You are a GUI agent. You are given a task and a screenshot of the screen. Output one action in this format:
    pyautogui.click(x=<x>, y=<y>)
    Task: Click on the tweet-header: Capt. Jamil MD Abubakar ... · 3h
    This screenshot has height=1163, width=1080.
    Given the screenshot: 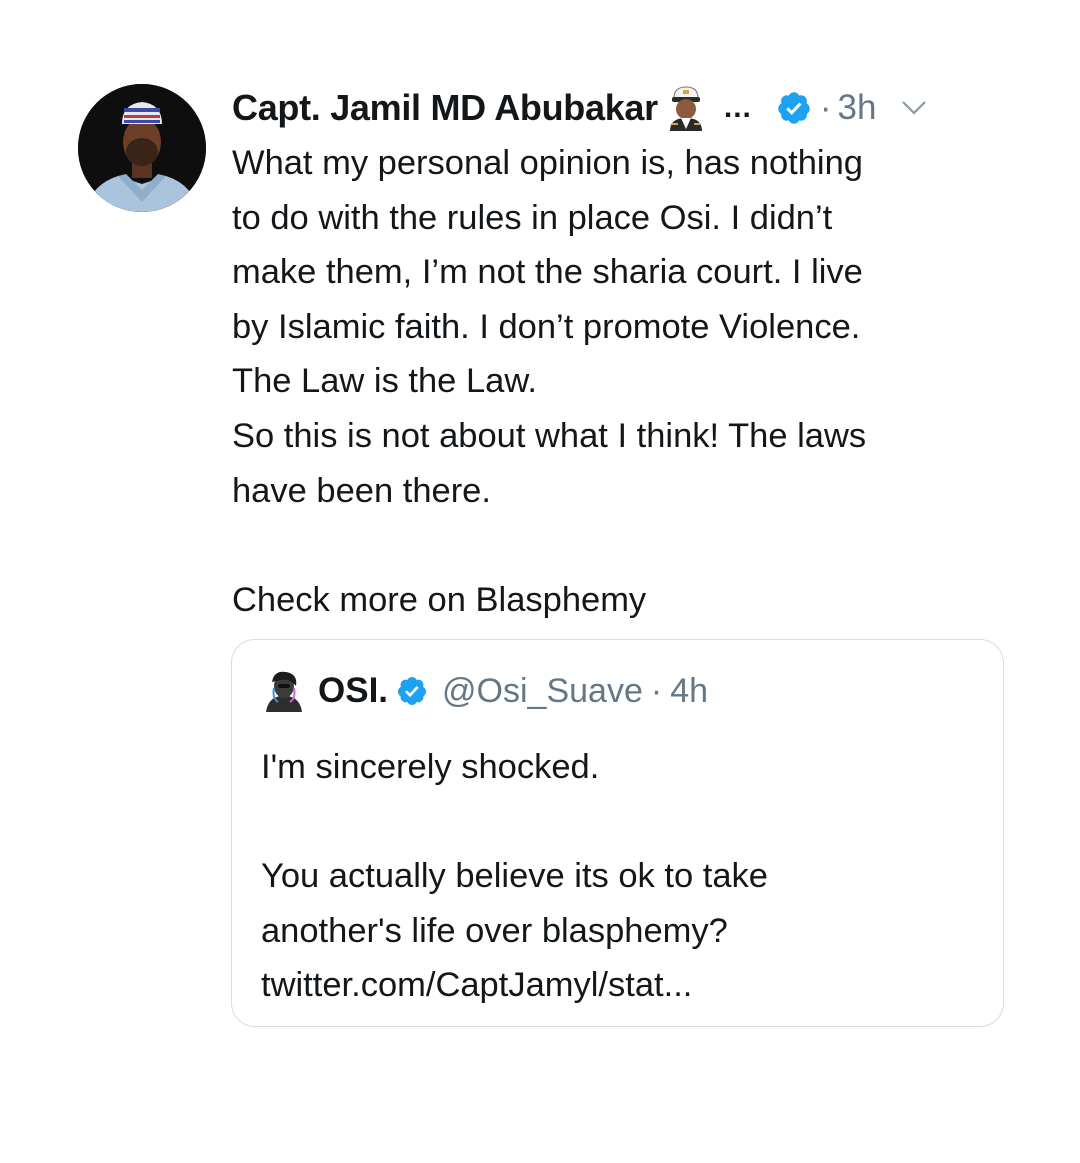 What is the action you would take?
    pyautogui.click(x=580, y=108)
    